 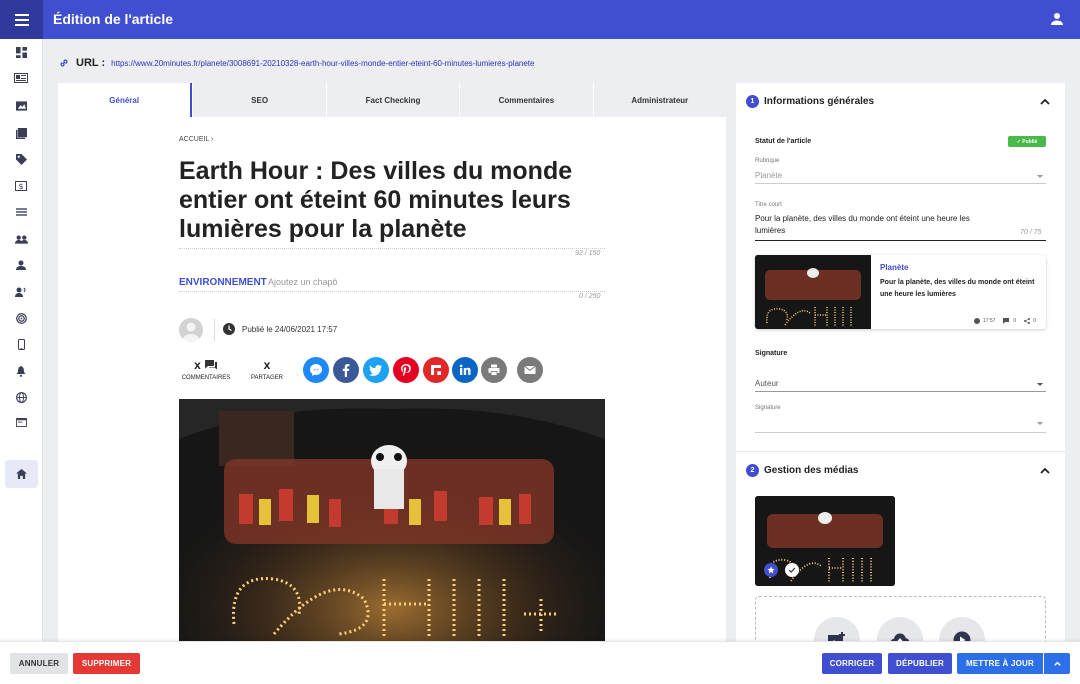 I want to click on sidebar-item-web, so click(x=21, y=397).